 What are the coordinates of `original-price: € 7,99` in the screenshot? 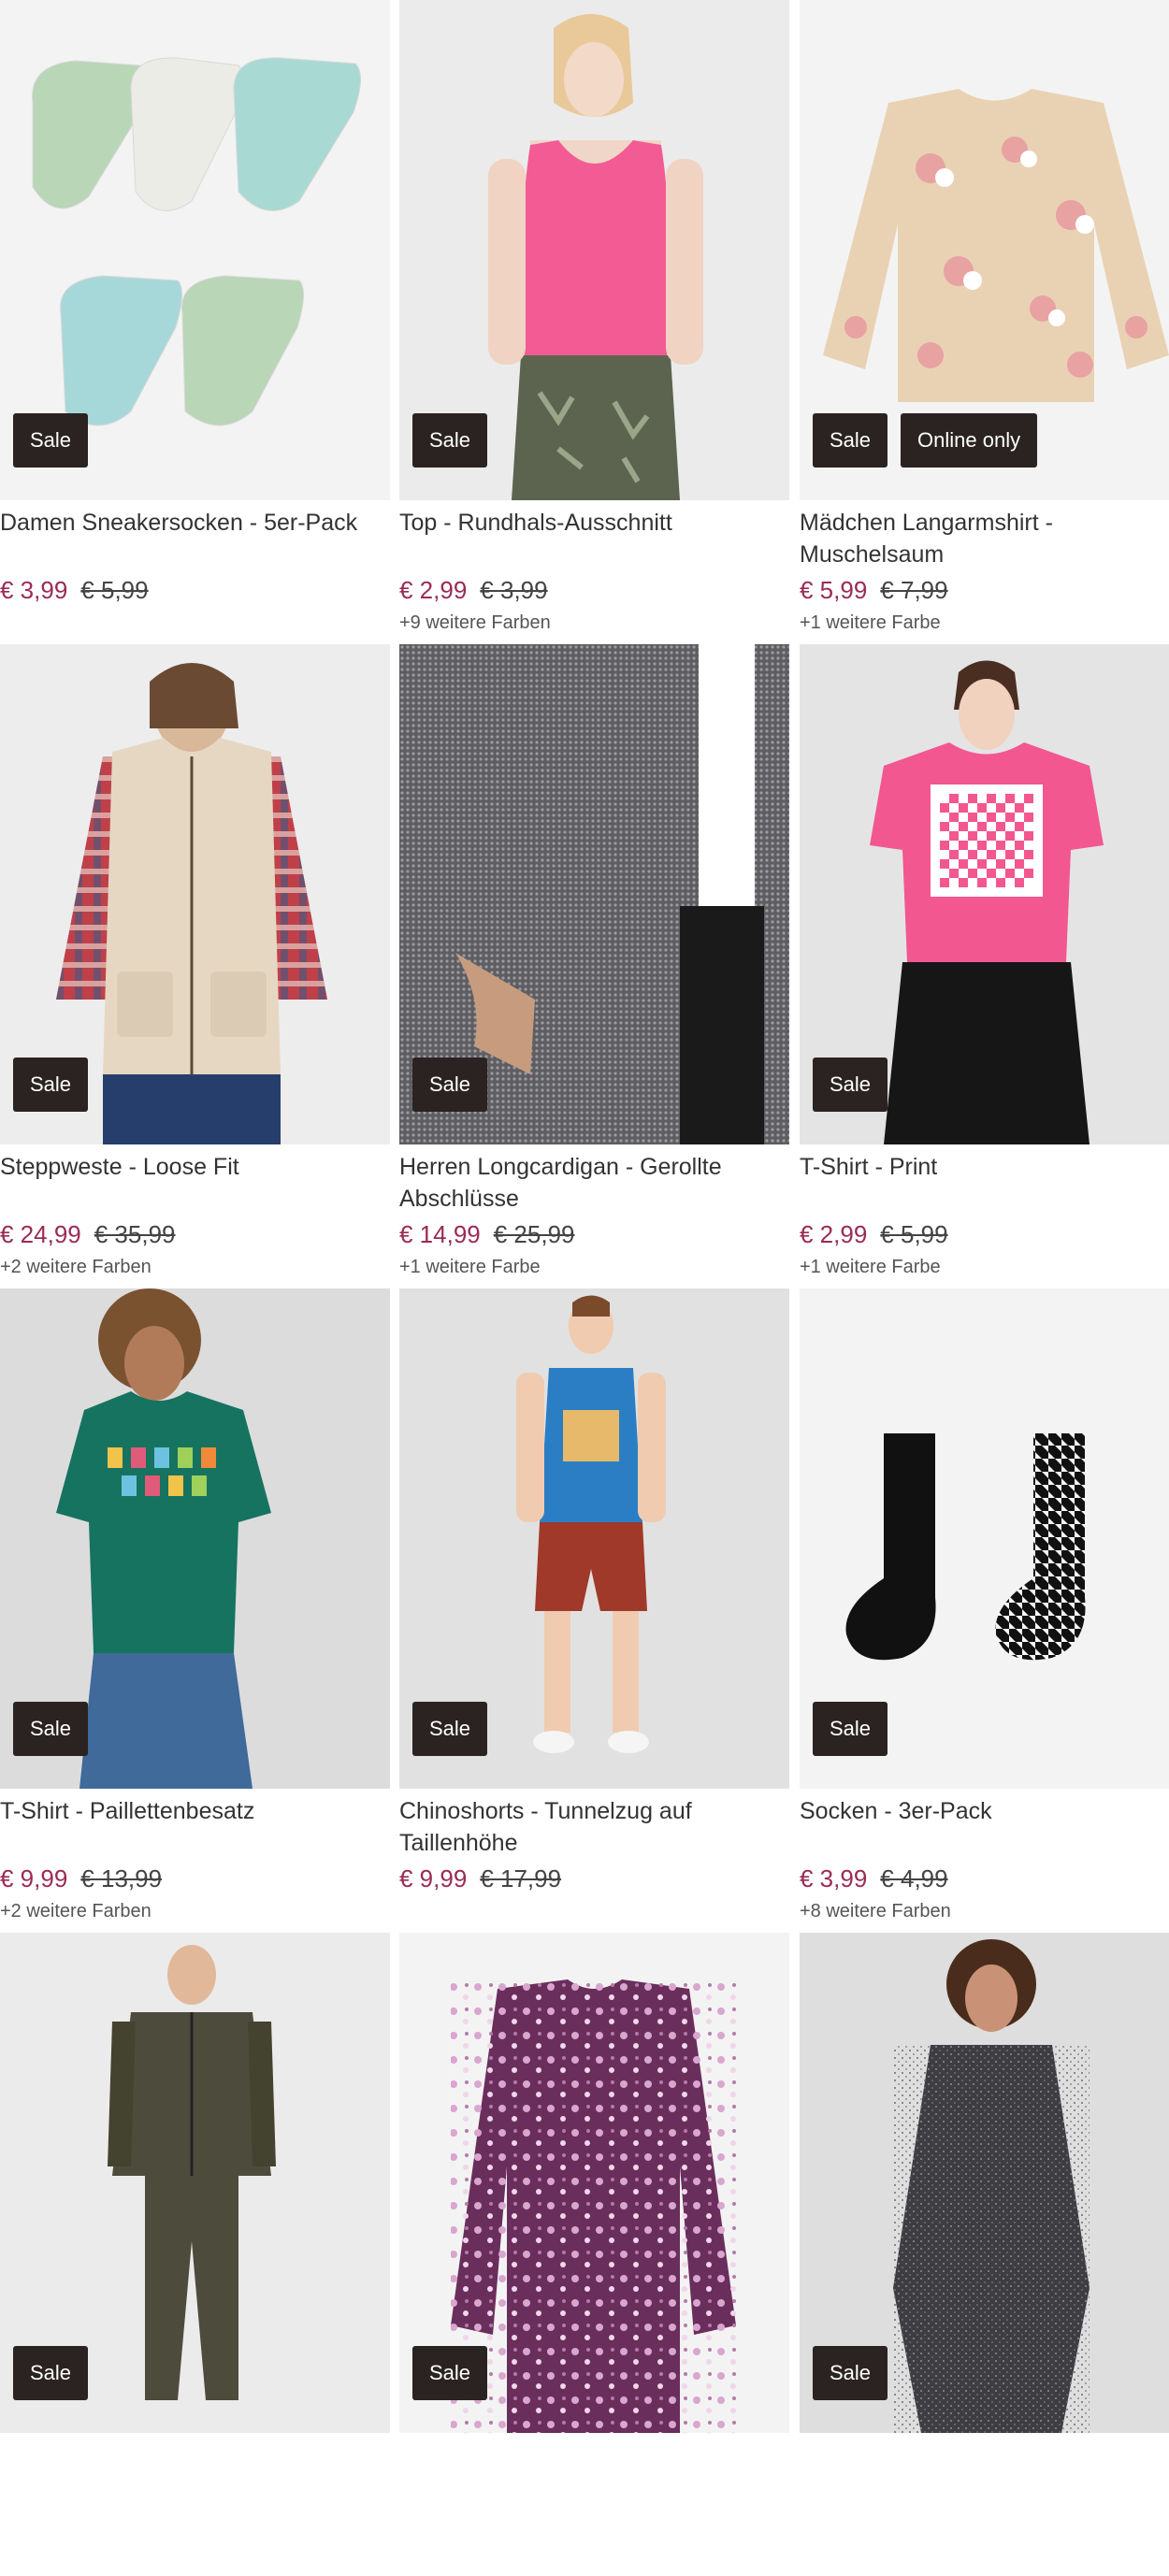 It's located at (914, 590).